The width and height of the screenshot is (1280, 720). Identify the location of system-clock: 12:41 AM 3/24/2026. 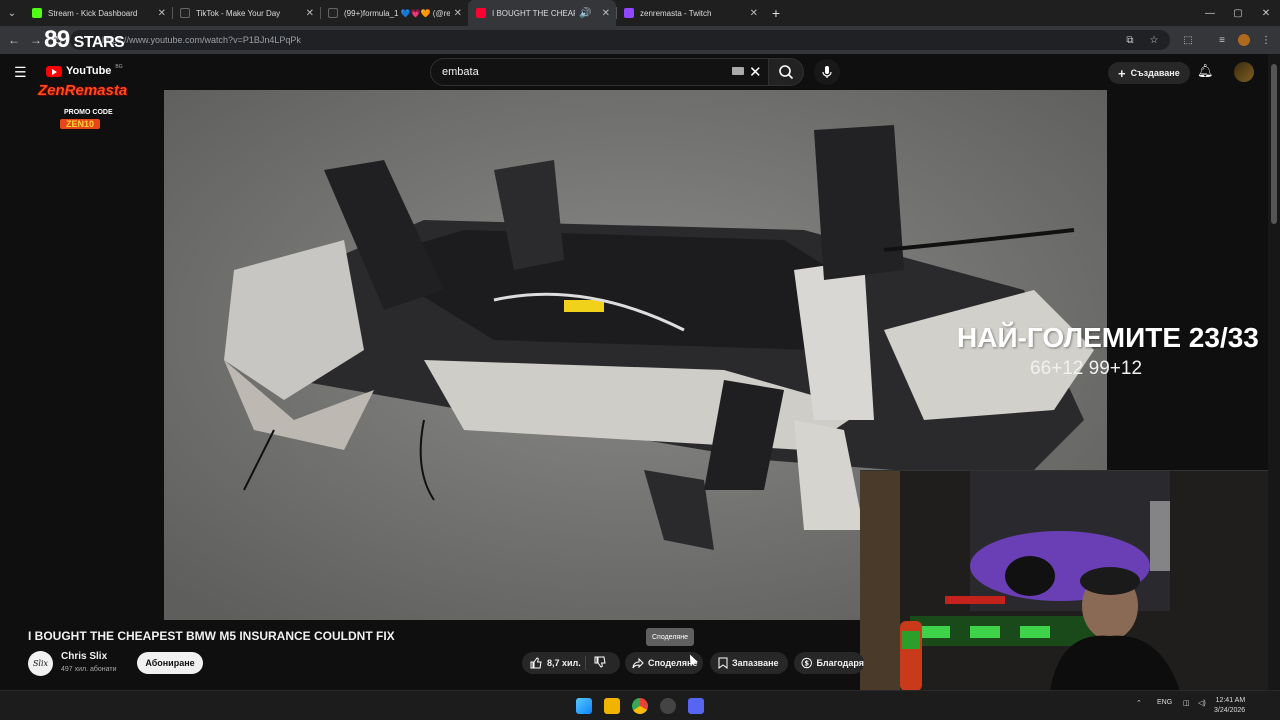
(1229, 706).